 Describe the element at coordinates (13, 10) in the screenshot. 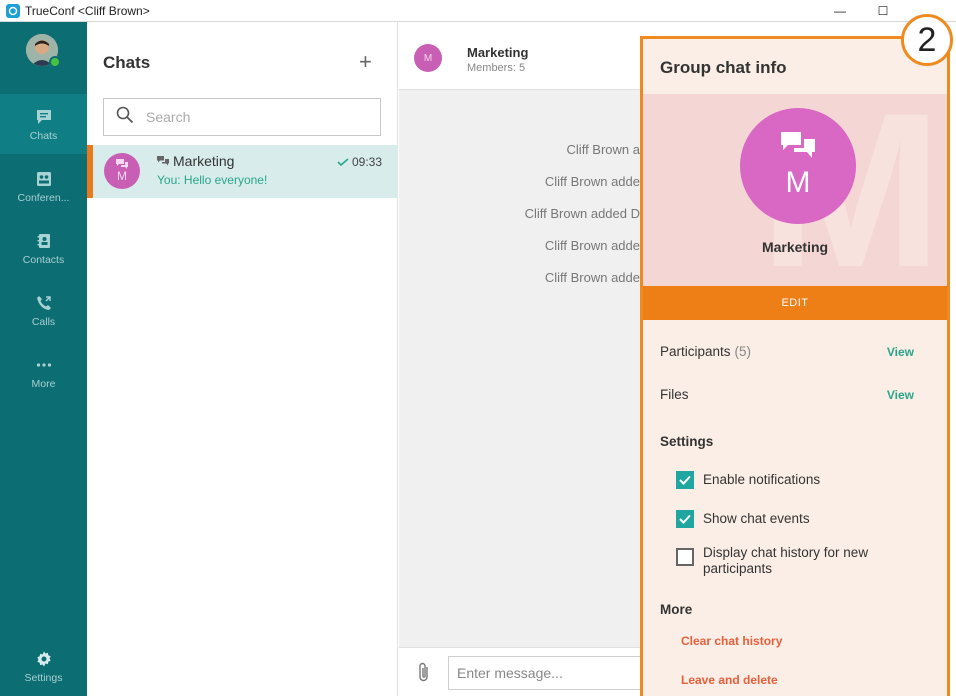

I see `trueconf-logo-icon` at that location.